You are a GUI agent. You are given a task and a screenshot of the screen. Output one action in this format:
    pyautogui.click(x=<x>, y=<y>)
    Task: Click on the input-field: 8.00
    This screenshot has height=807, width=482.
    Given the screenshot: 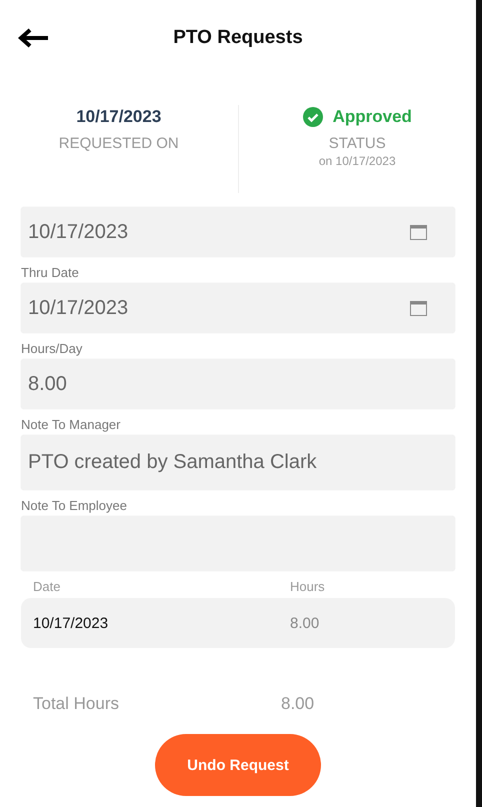 What is the action you would take?
    pyautogui.click(x=238, y=384)
    